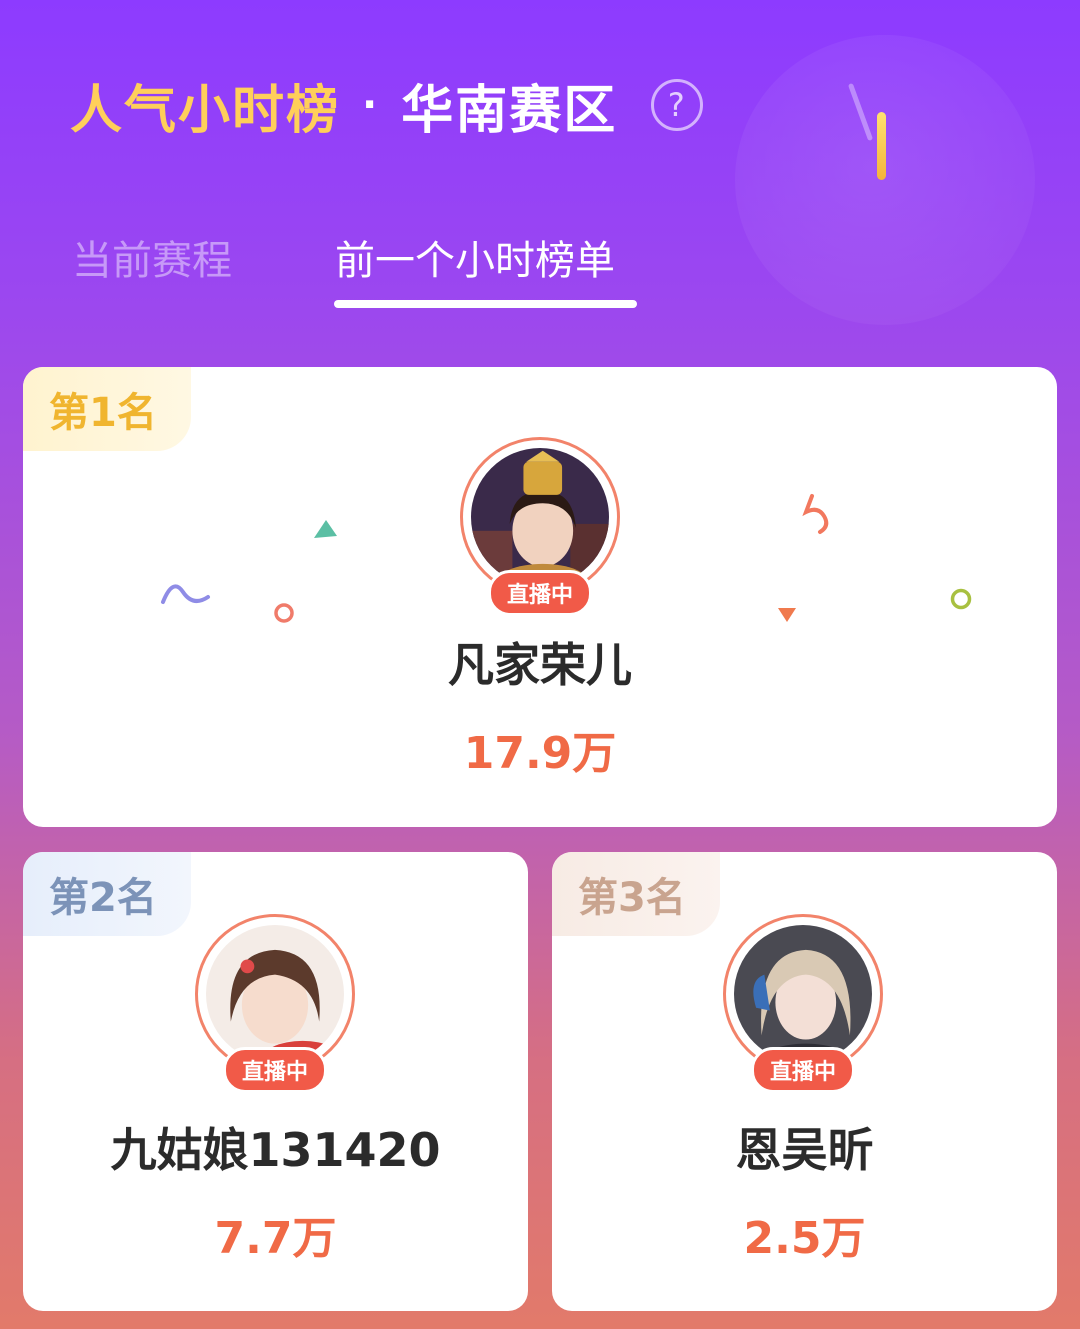  I want to click on active-tab-indicator, so click(485, 304).